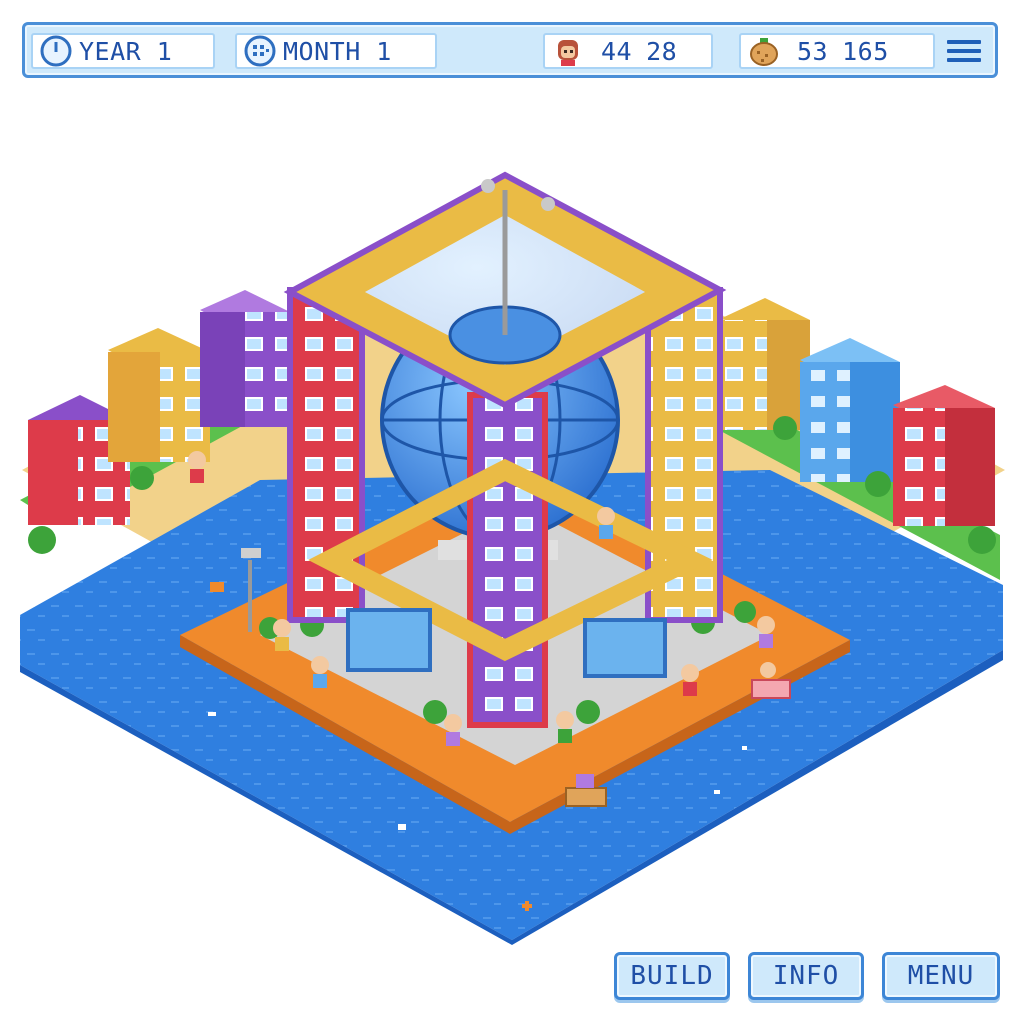 The image size is (1024, 1024). Describe the element at coordinates (764, 52) in the screenshot. I see `fruit-basket-icon` at that location.